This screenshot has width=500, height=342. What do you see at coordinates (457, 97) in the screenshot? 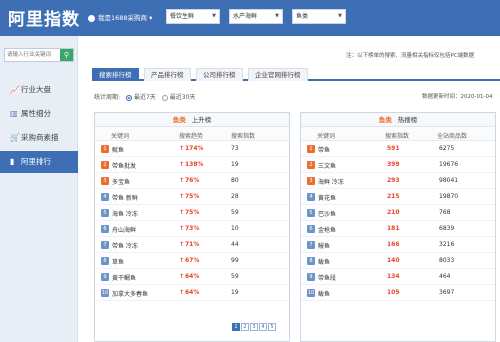
I see `update-time: 数据更新时间：2020-01-04` at bounding box center [457, 97].